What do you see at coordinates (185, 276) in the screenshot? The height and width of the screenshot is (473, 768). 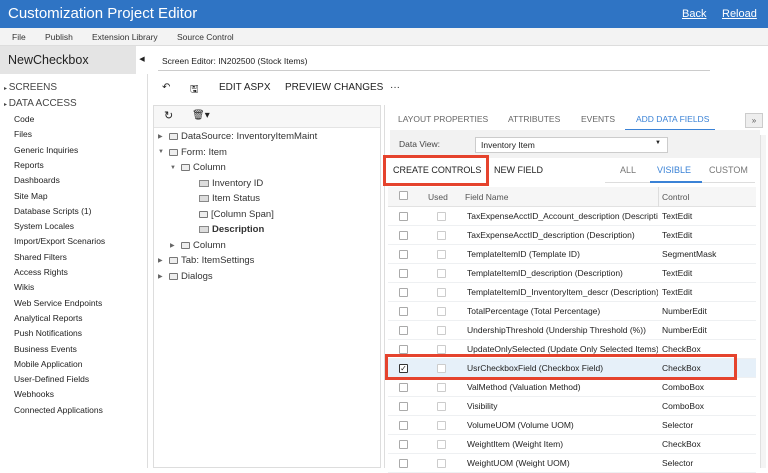 I see `tree-node: ▶ Dialogs` at bounding box center [185, 276].